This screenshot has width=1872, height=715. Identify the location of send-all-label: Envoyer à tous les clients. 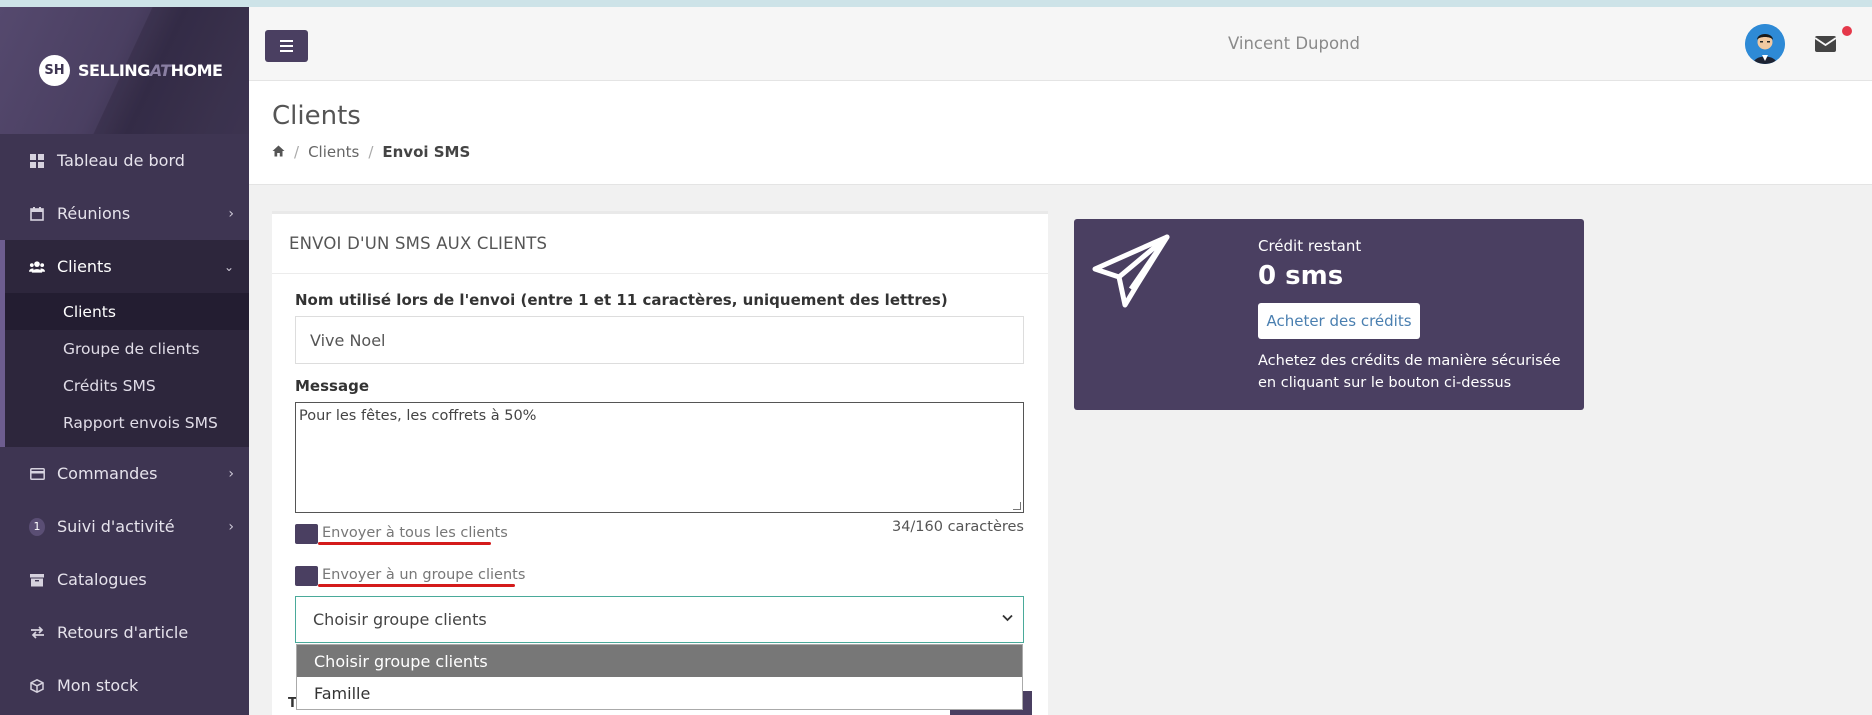
(415, 533).